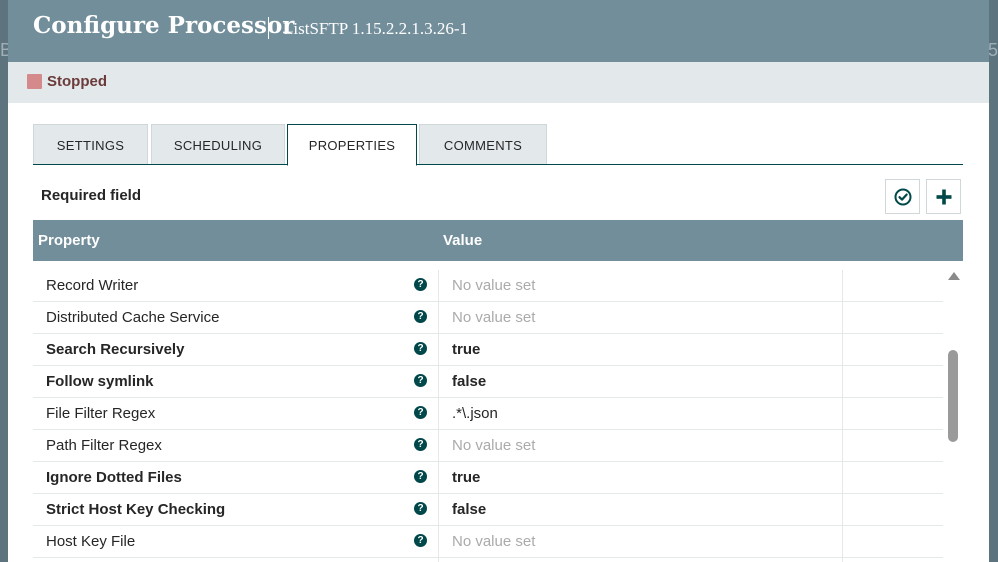  I want to click on table-row: File Filter Regex? .*\.json, so click(488, 414).